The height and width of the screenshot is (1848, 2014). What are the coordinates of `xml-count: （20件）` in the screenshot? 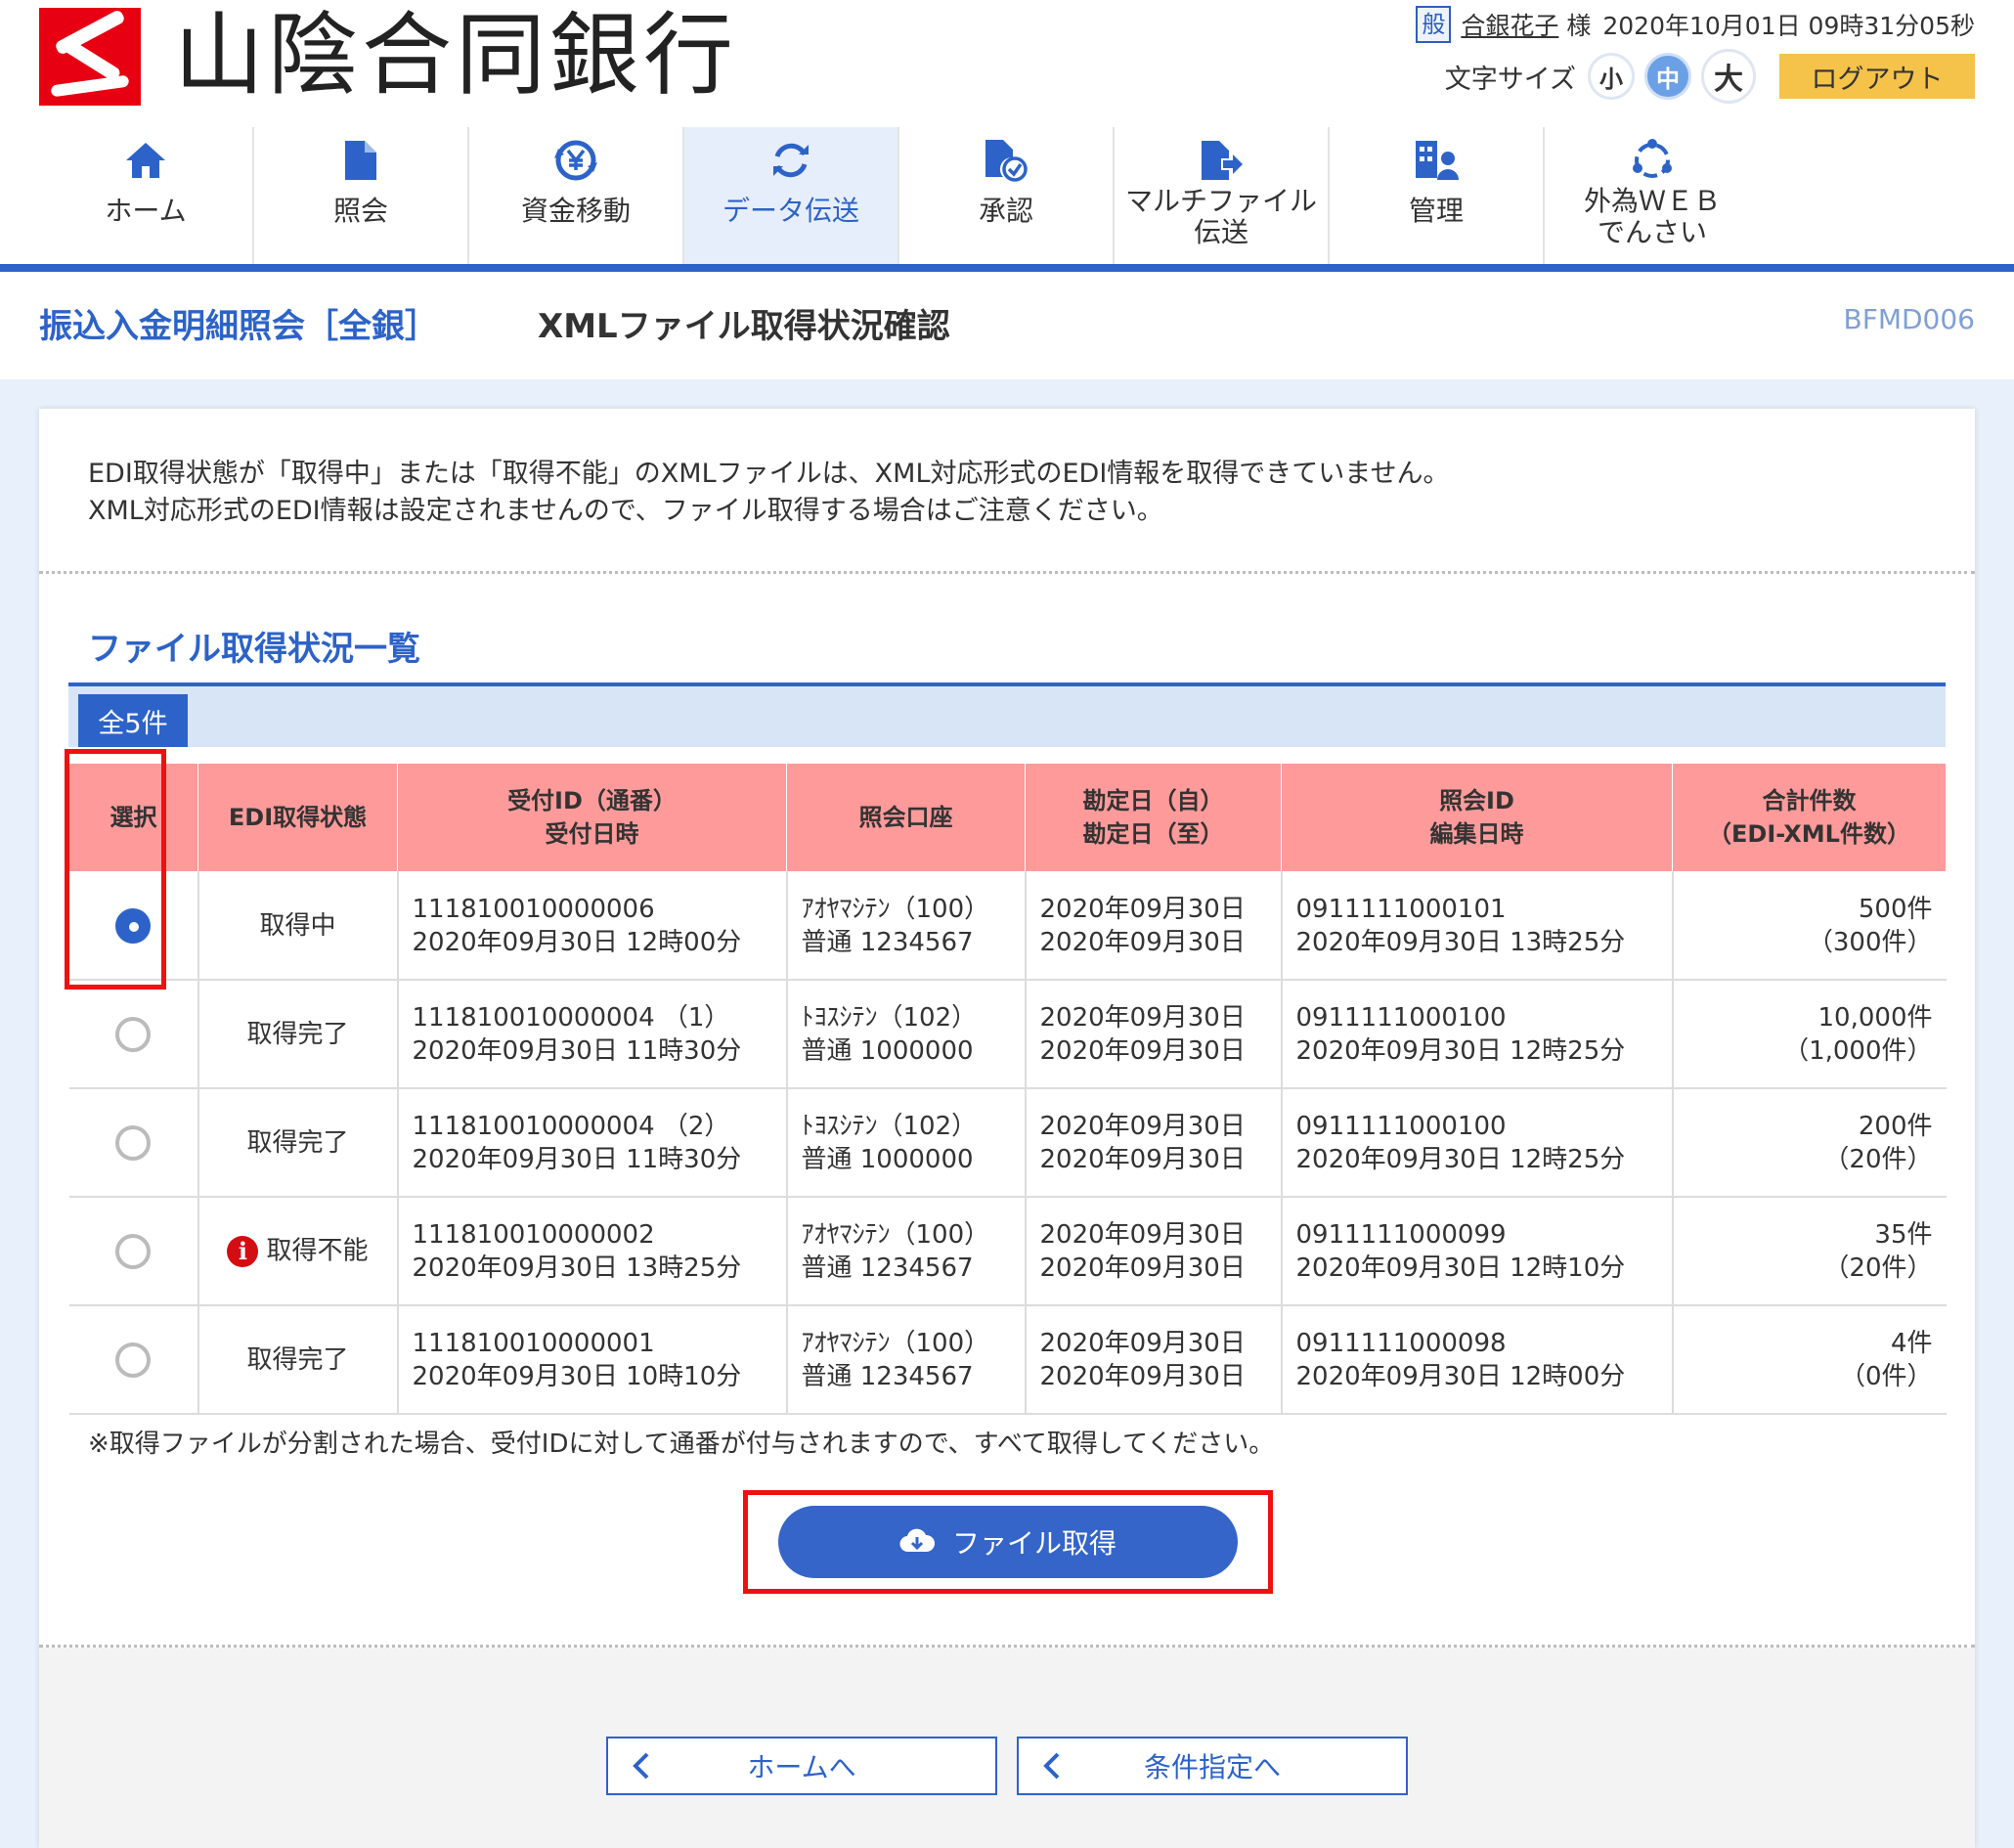 It's located at (1878, 1159).